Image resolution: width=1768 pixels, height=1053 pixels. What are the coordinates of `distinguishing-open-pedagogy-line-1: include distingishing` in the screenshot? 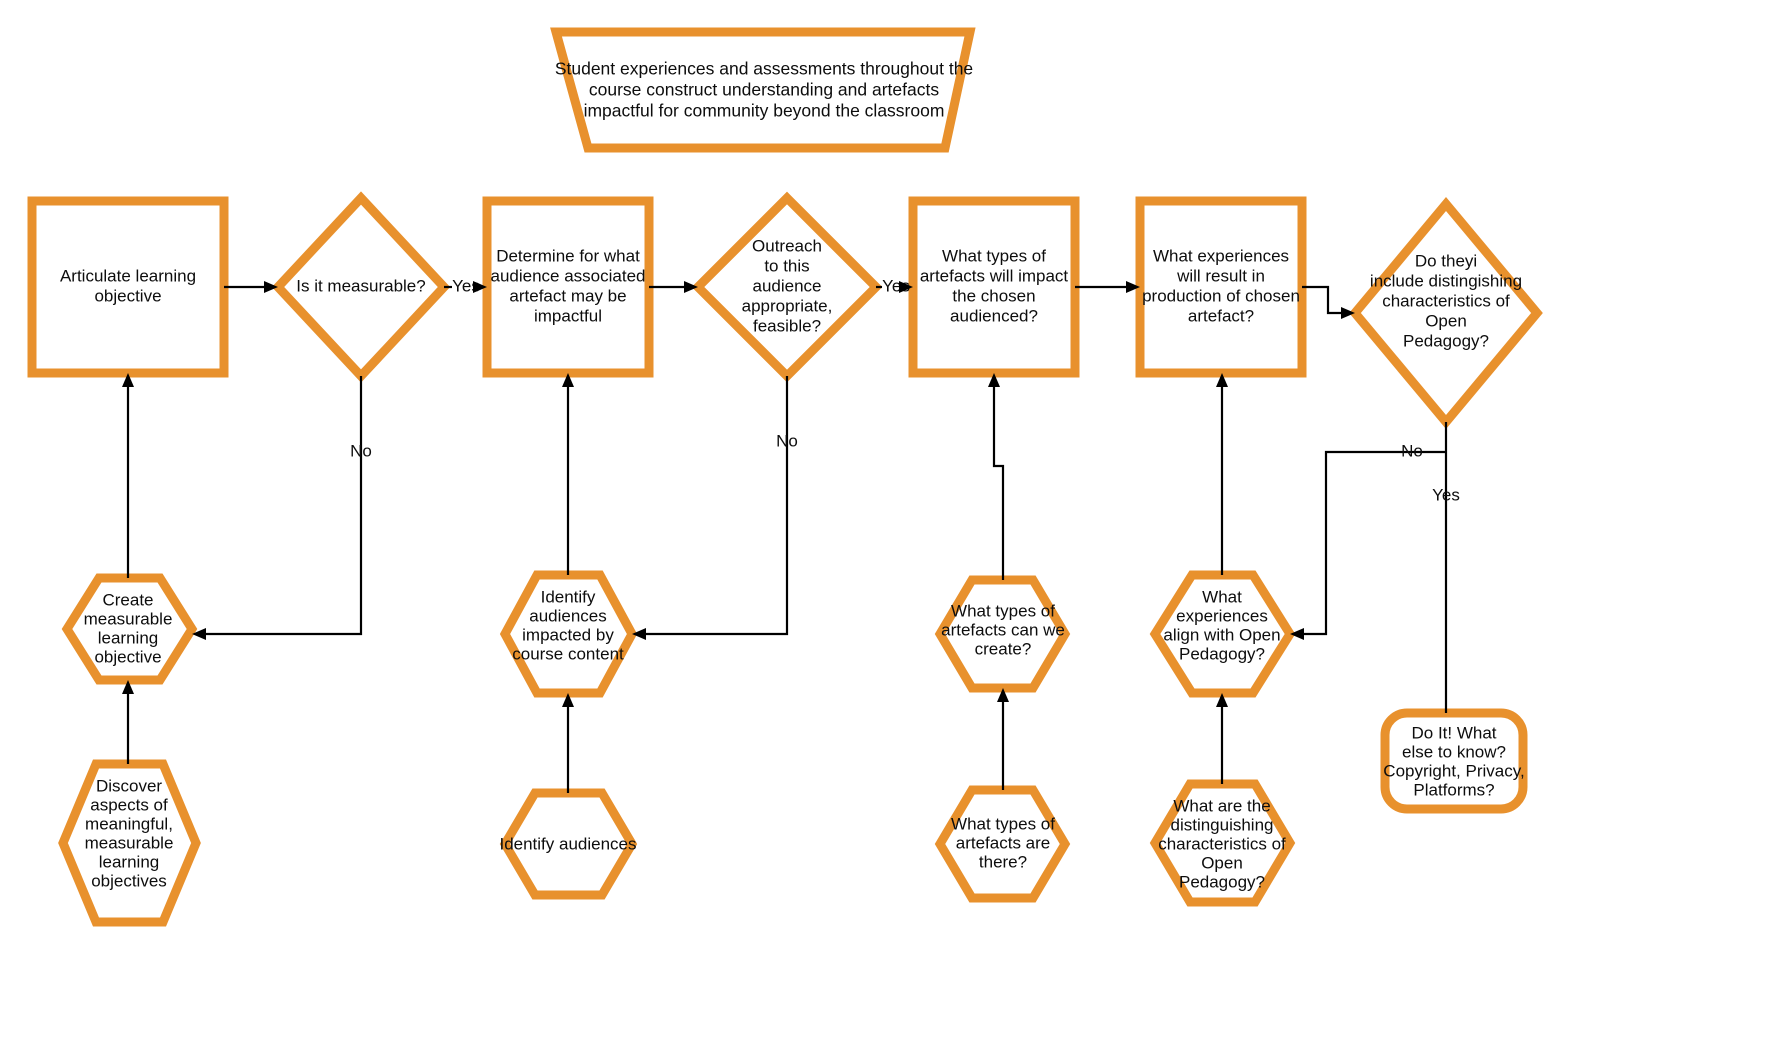 It's located at (1446, 280).